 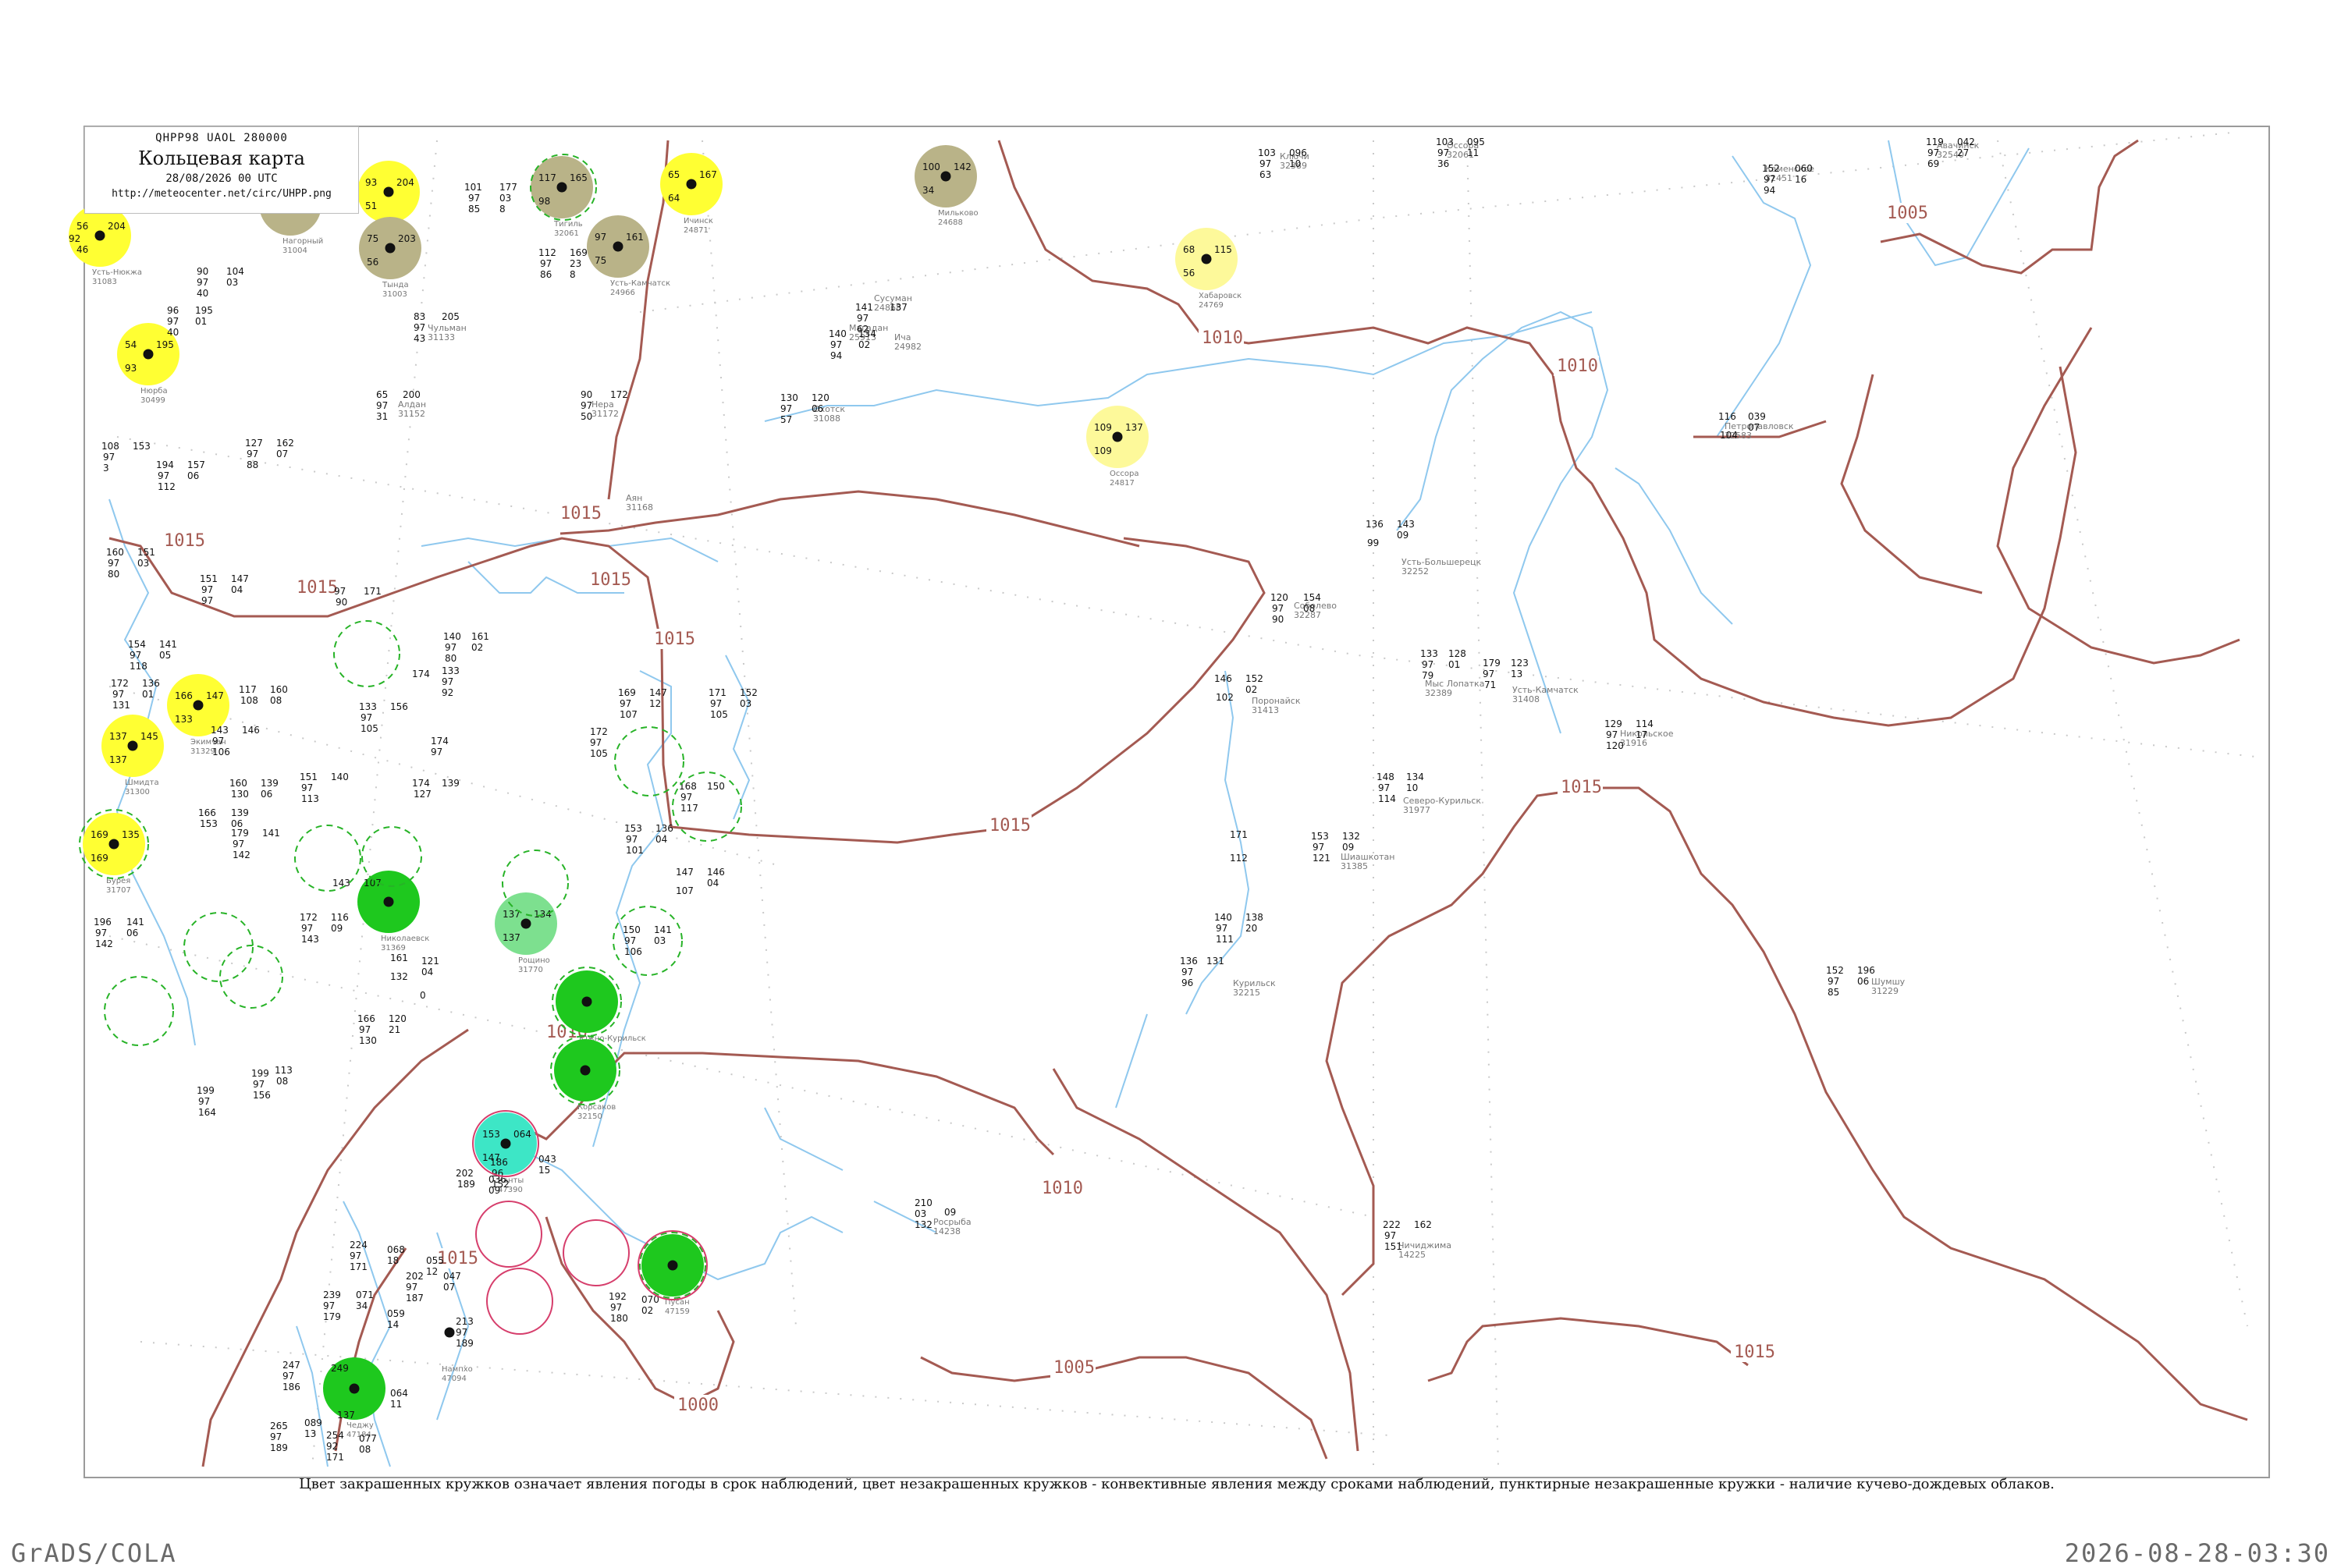 I want to click on svg-text: 189, so click(x=279, y=1447).